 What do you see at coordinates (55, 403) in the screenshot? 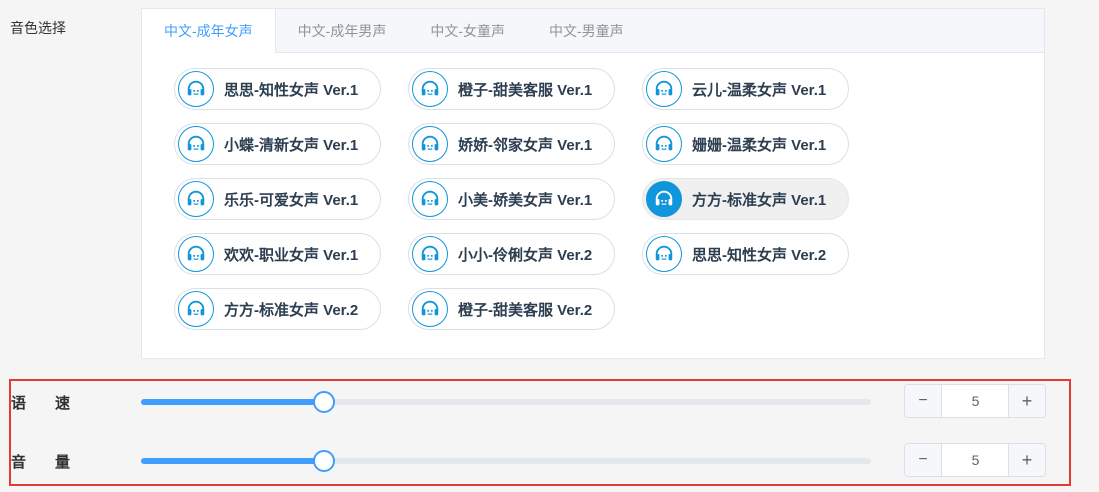
I see `speed-label: 语速` at bounding box center [55, 403].